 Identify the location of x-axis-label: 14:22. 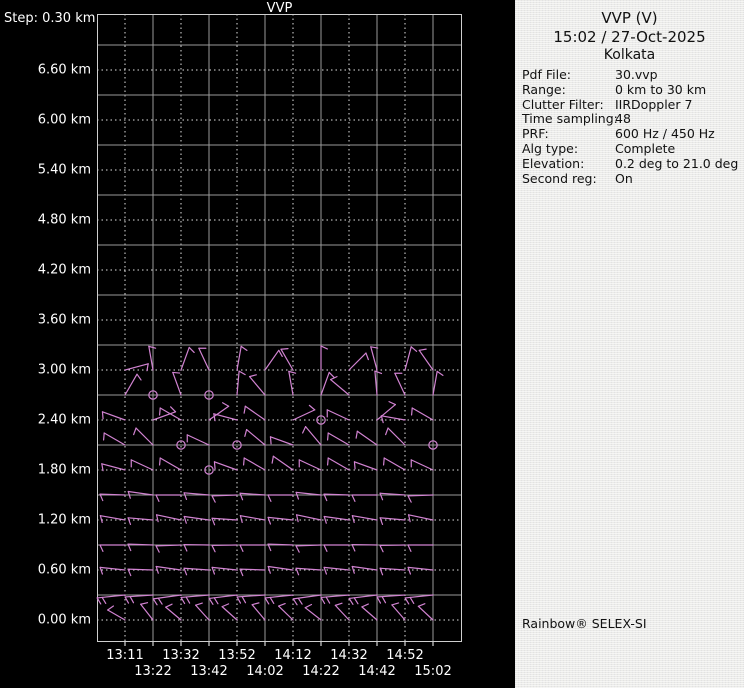
(321, 671).